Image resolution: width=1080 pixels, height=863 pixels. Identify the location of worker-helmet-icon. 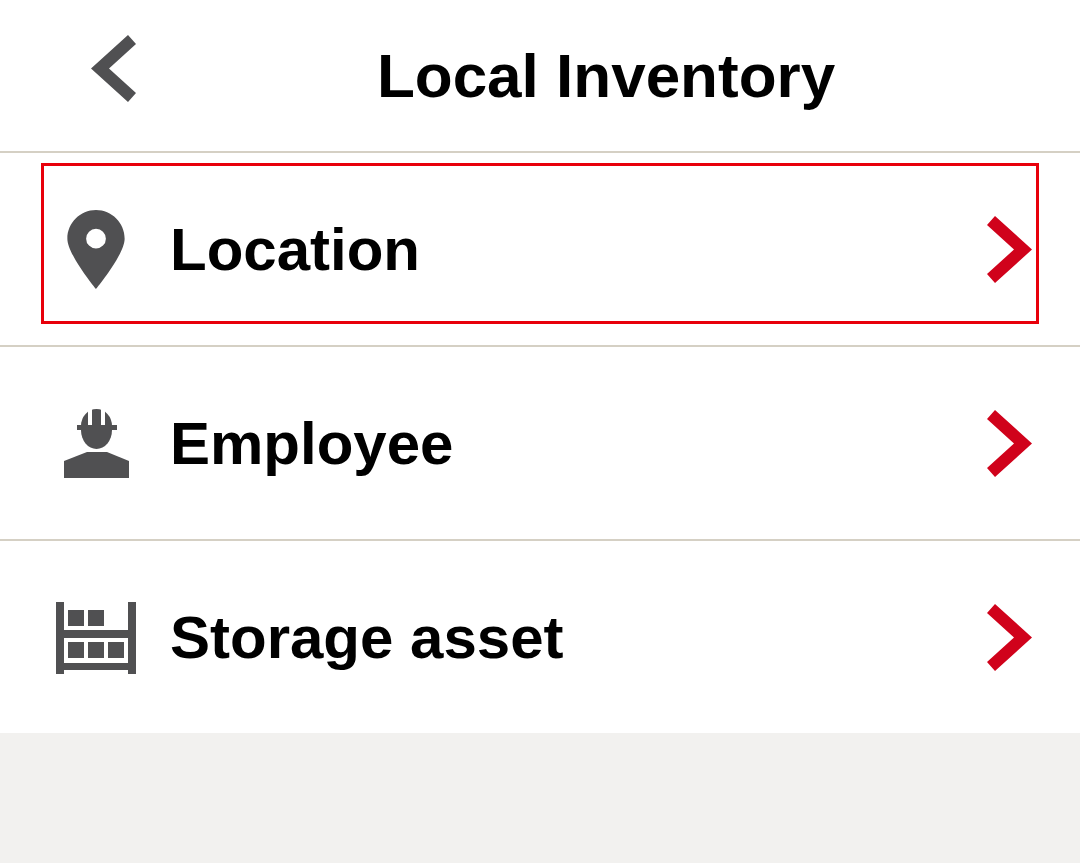
(96, 443).